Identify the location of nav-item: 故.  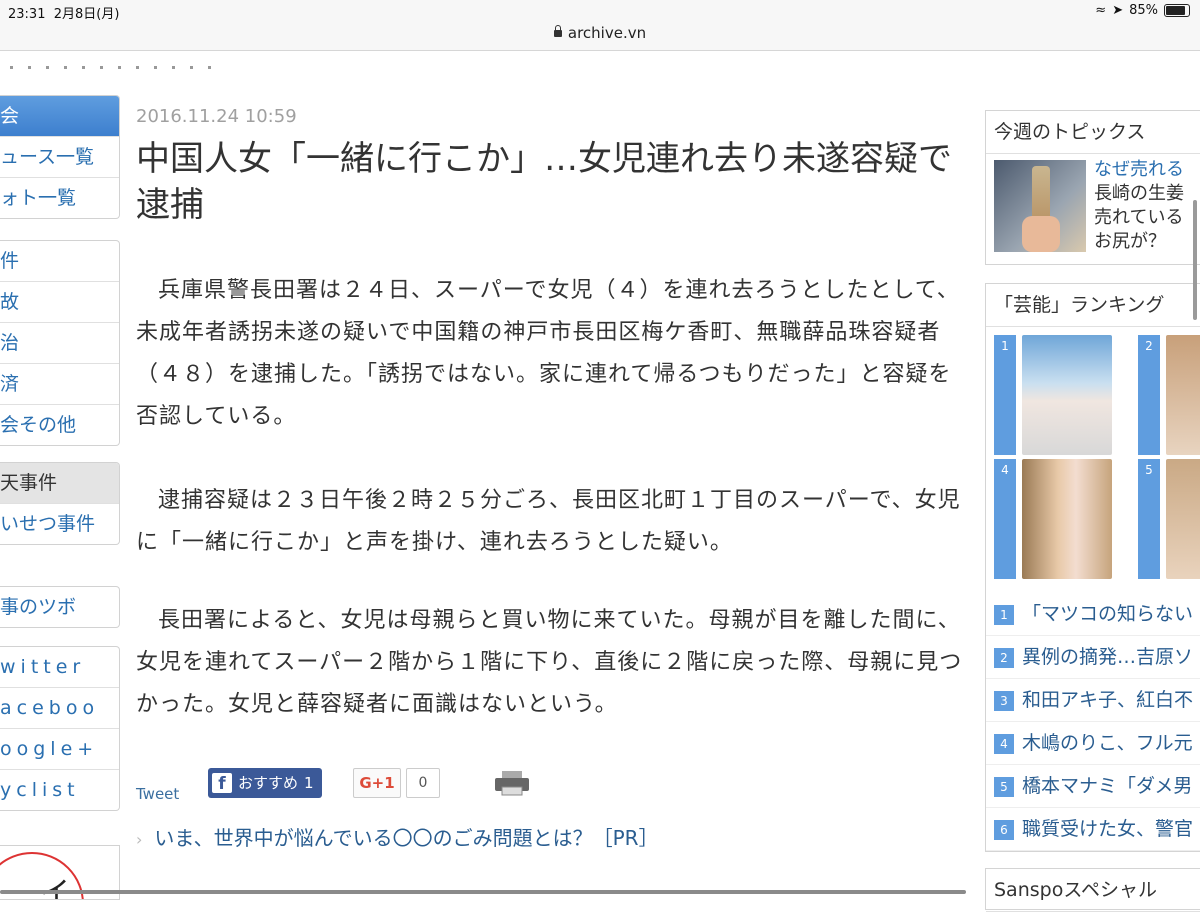
(59, 302).